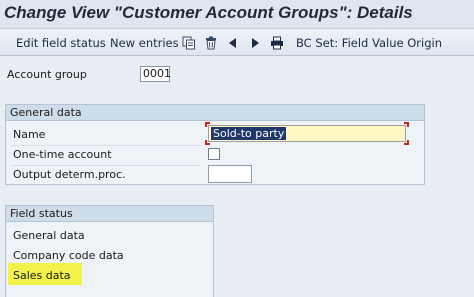 The image size is (474, 297). Describe the element at coordinates (144, 43) in the screenshot. I see `new-entries-button: New entries` at that location.